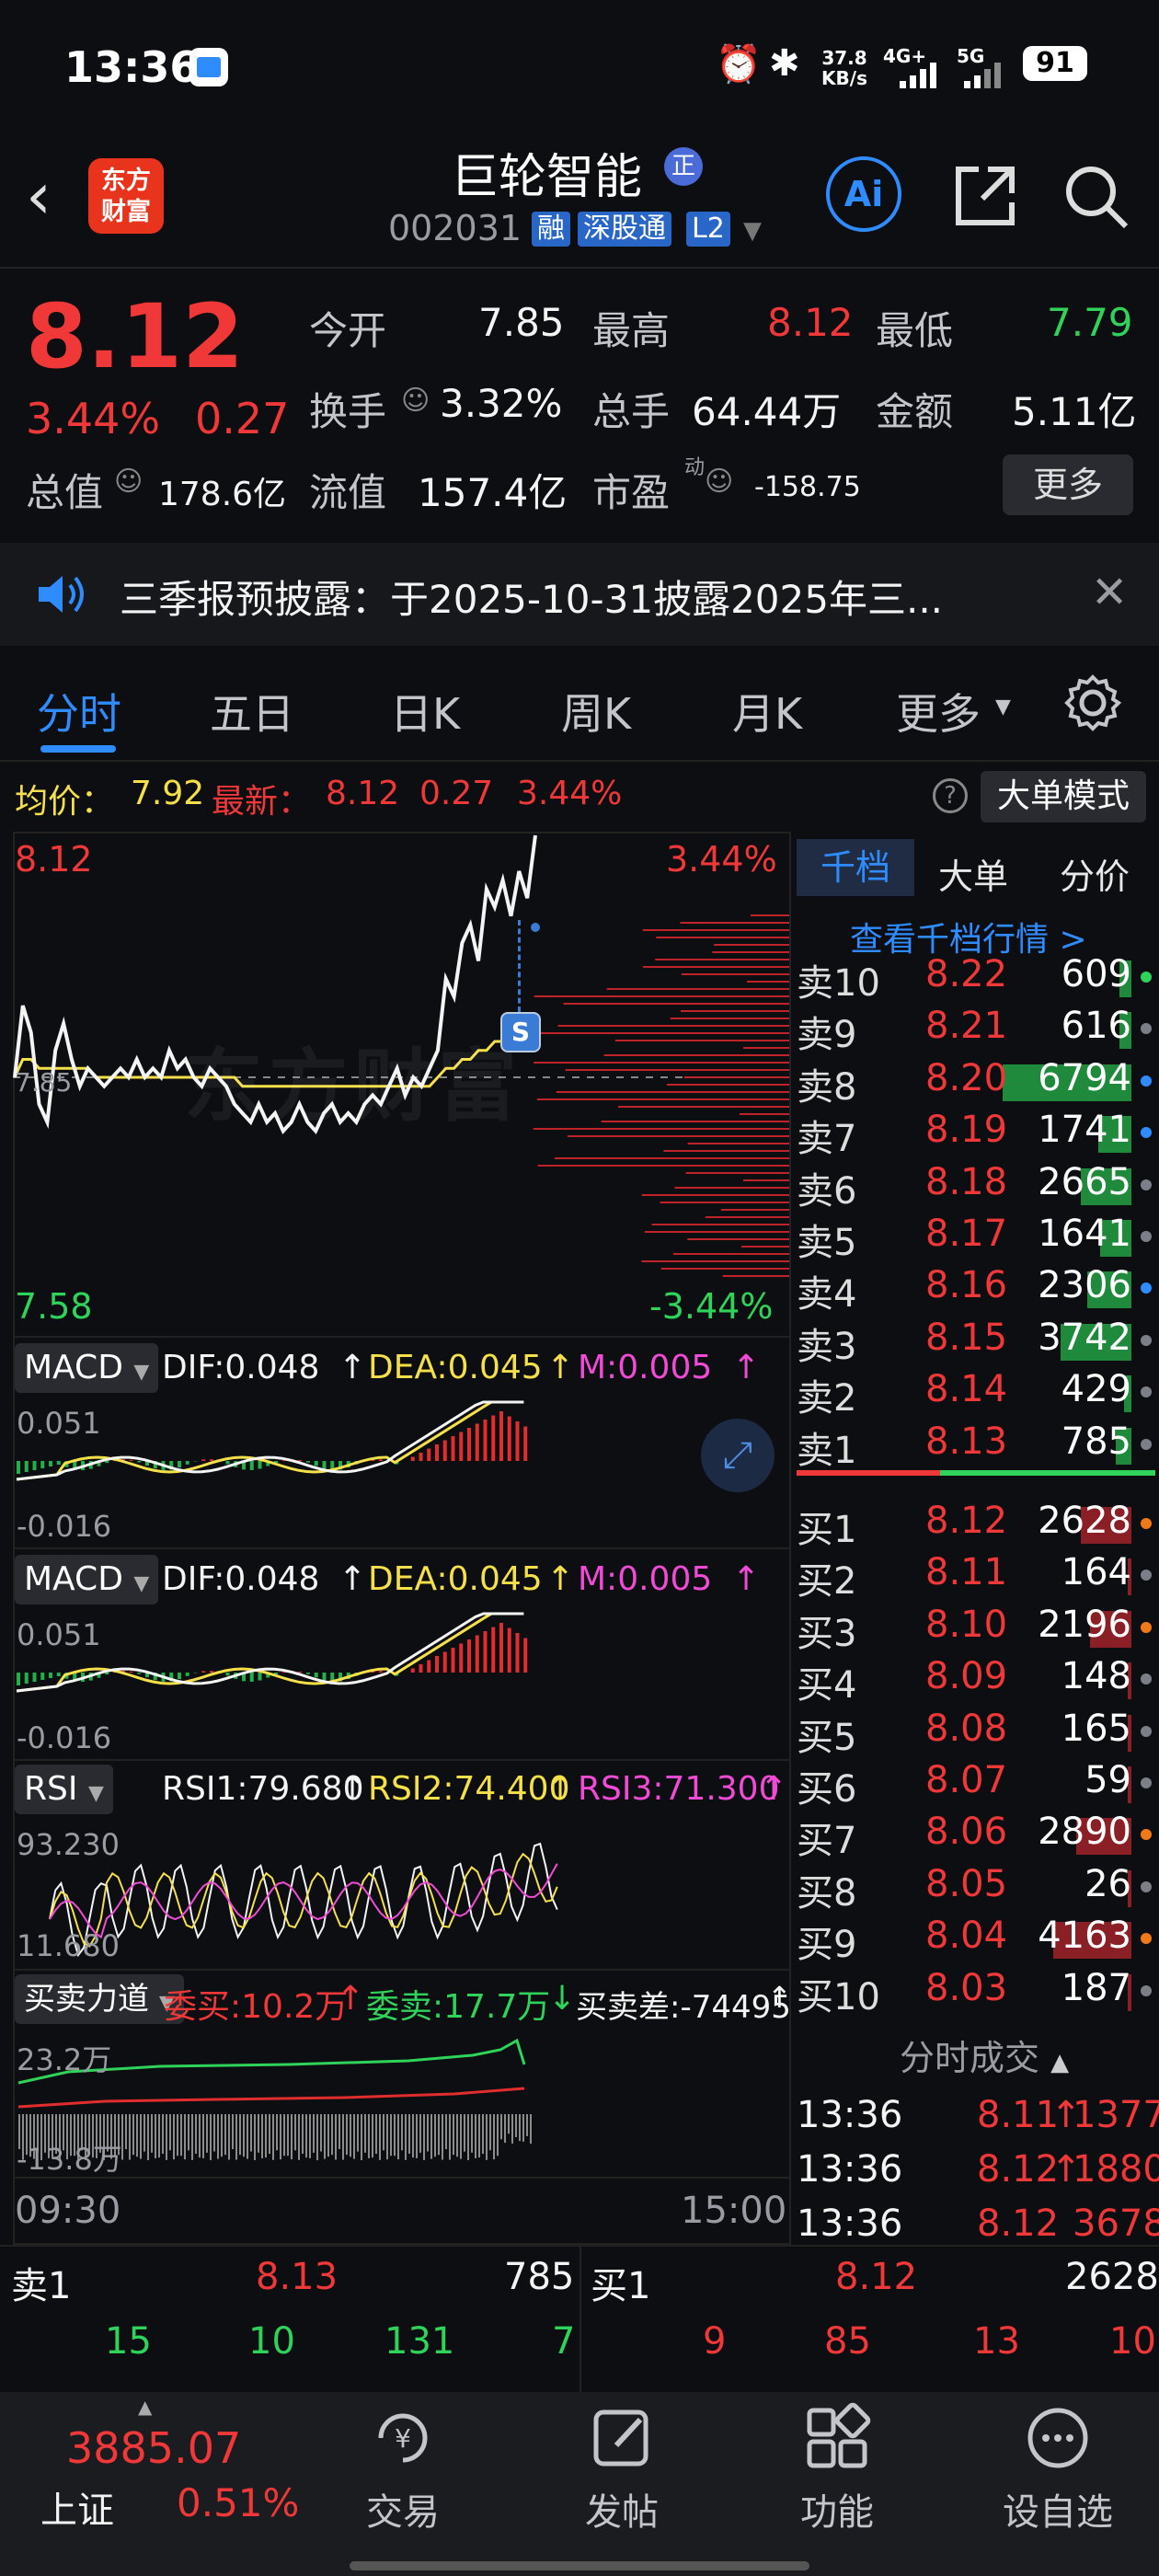 The height and width of the screenshot is (2576, 1159). Describe the element at coordinates (738, 1455) in the screenshot. I see `expand-icon: ⤢` at that location.